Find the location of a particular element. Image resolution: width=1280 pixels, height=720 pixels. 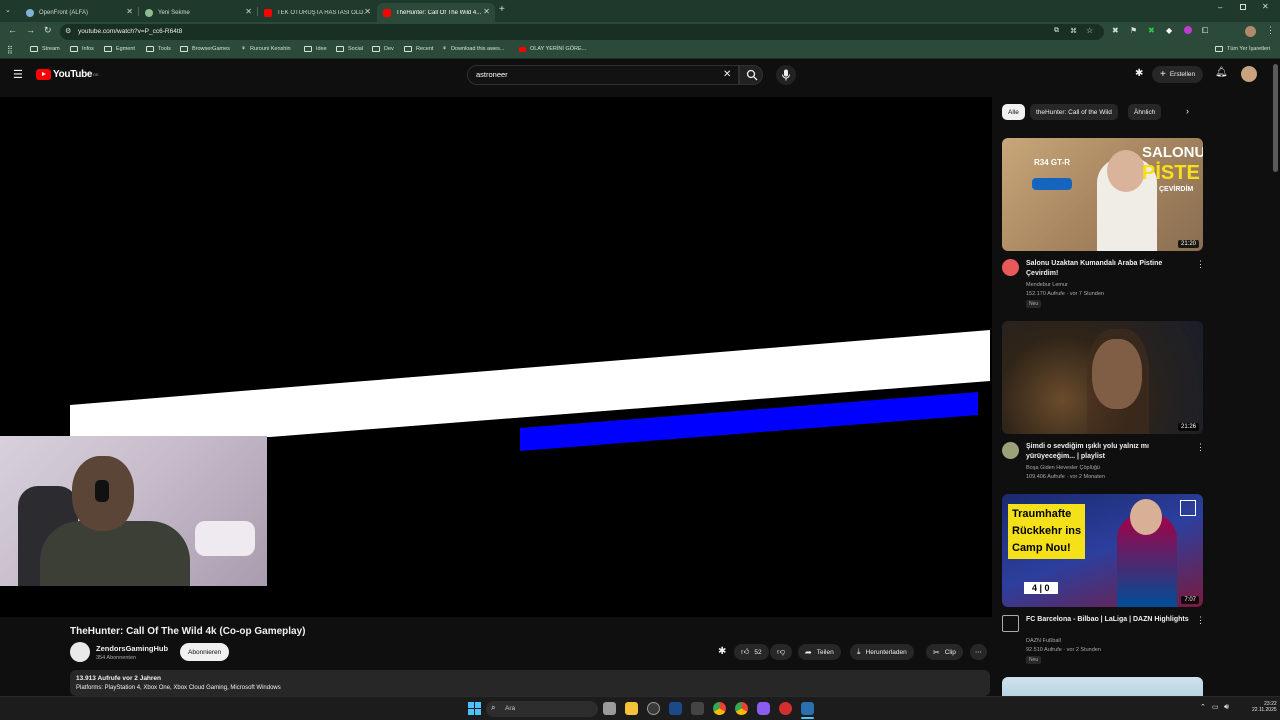

discord-icon is located at coordinates (763, 708).